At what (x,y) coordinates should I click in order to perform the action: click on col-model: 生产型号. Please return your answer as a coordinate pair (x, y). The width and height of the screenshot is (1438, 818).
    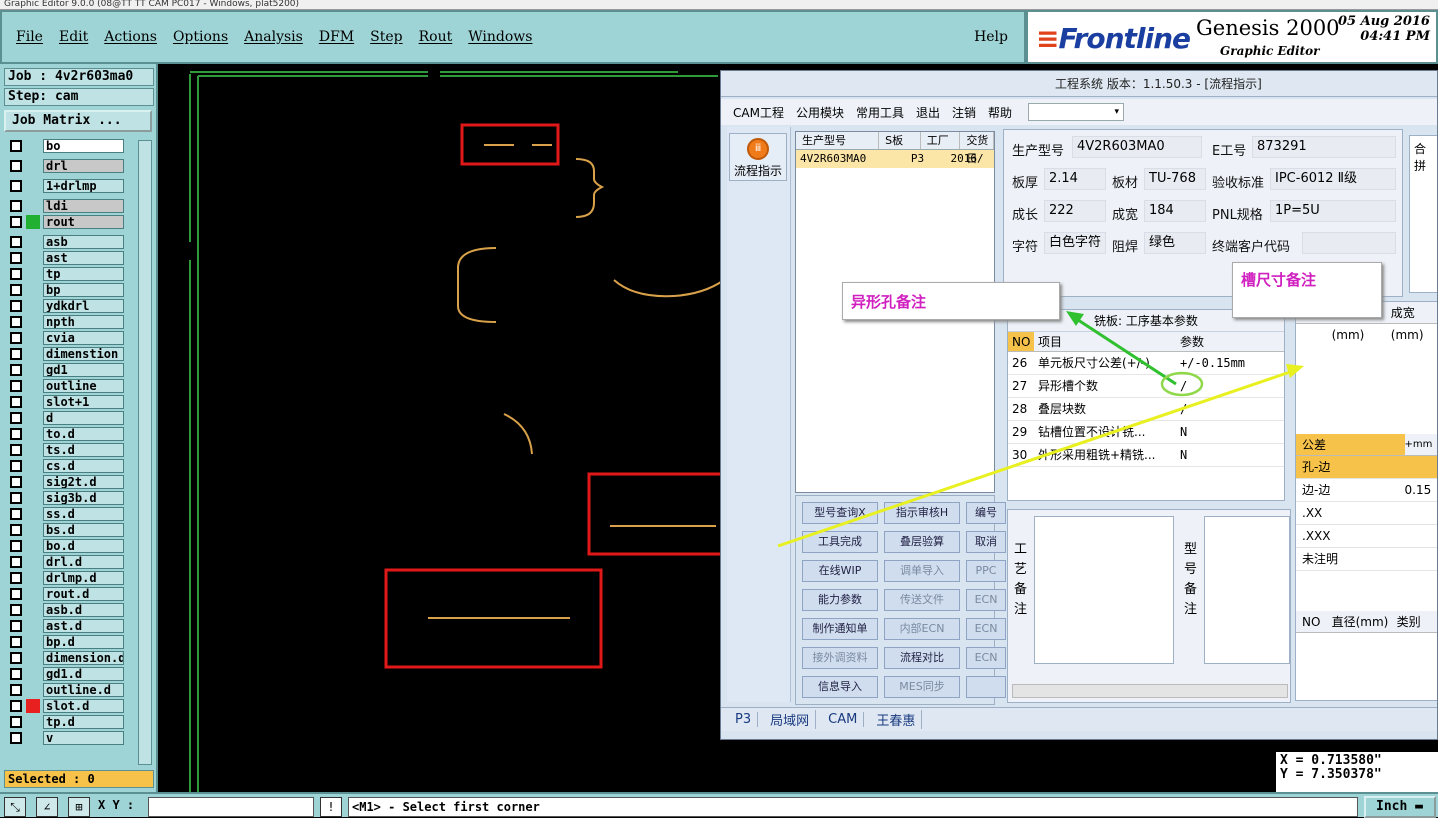
    Looking at the image, I should click on (837, 140).